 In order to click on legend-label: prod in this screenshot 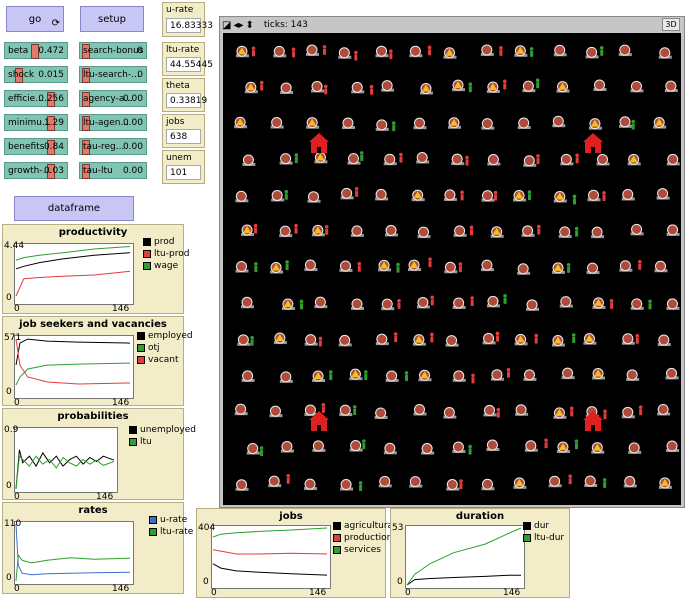, I will do `click(164, 242)`.